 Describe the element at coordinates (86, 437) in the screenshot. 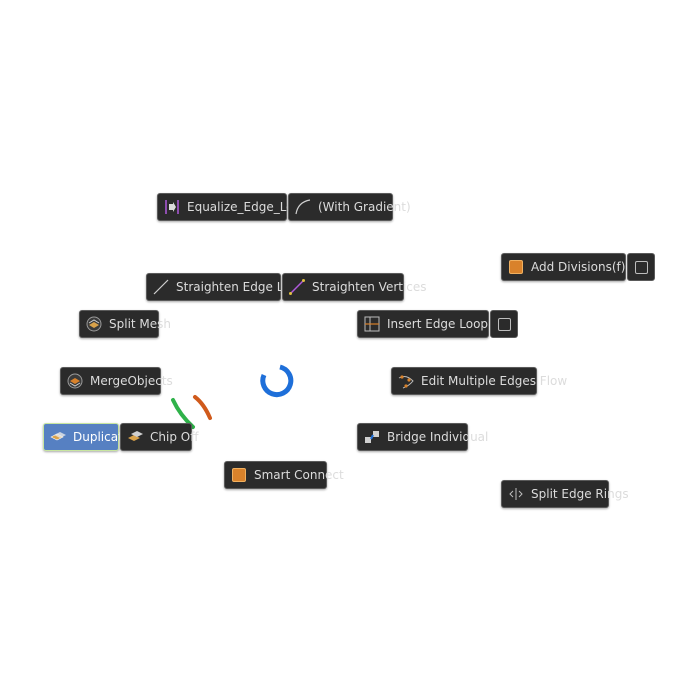

I see `duplicate-button: Duplicate` at that location.